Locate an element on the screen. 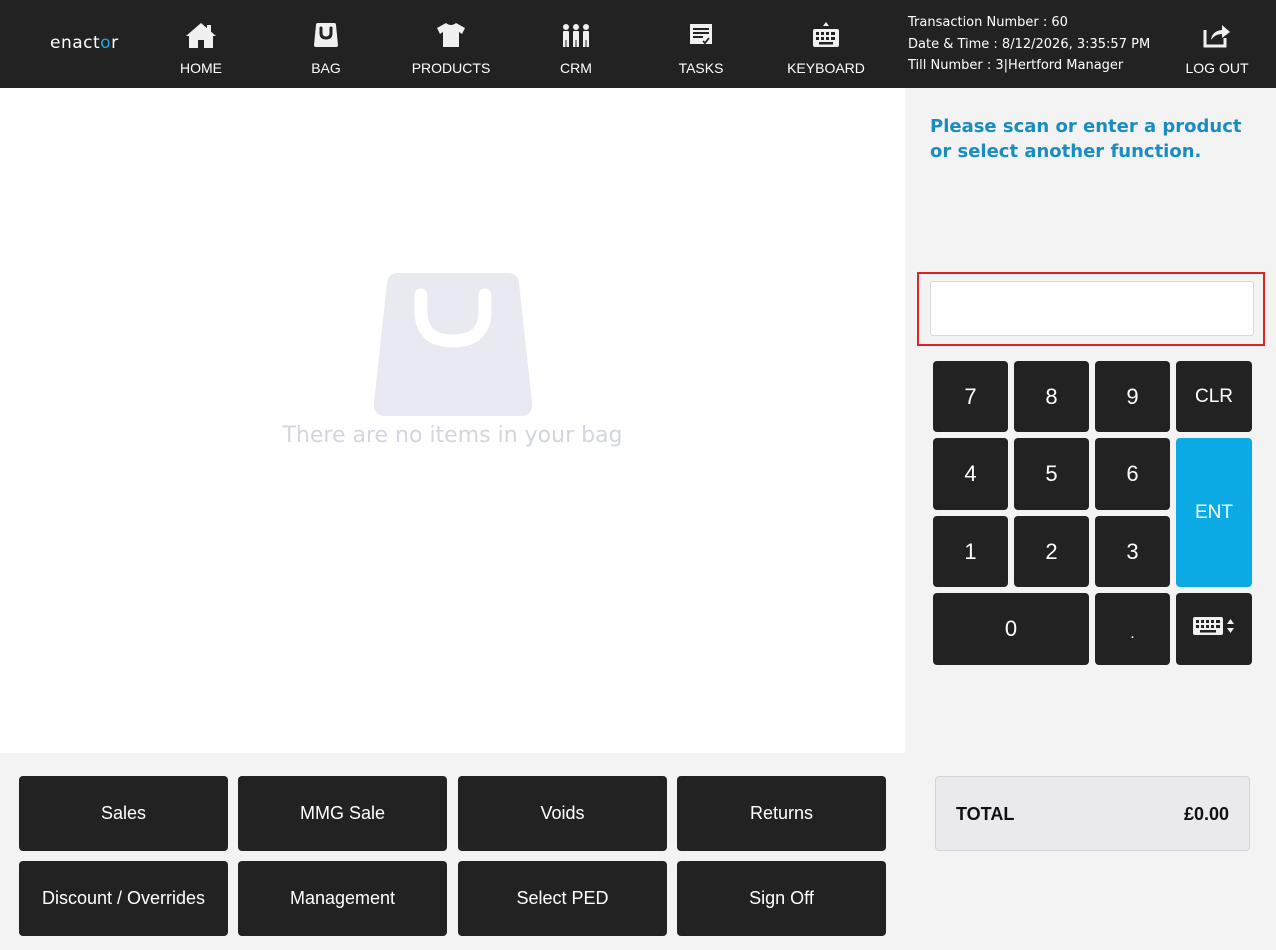  nav-crm-label: CRM is located at coordinates (576, 68).